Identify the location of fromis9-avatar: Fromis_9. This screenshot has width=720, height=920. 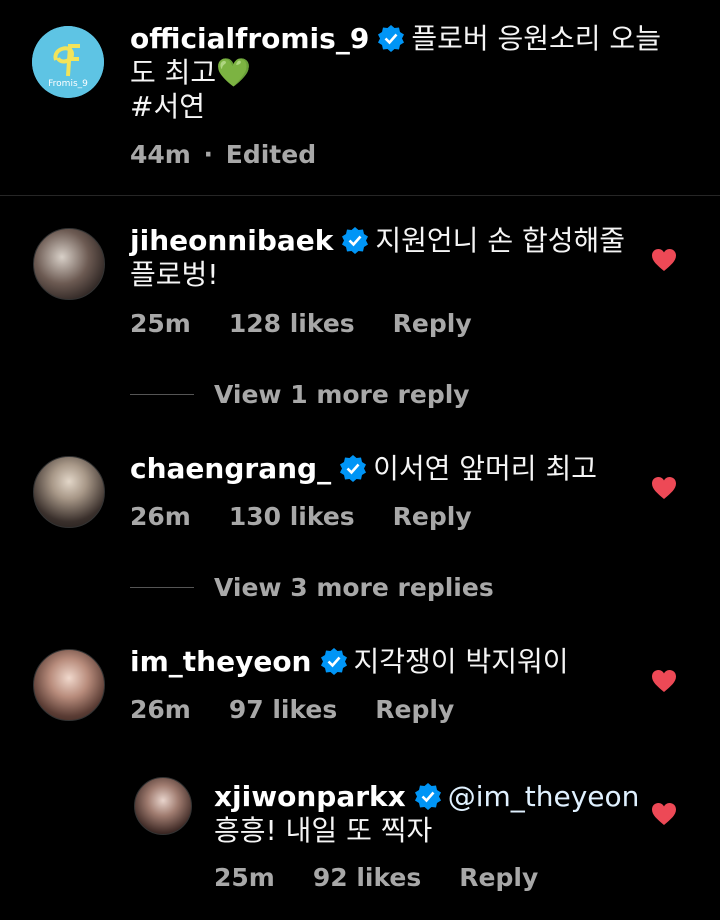
(68, 62).